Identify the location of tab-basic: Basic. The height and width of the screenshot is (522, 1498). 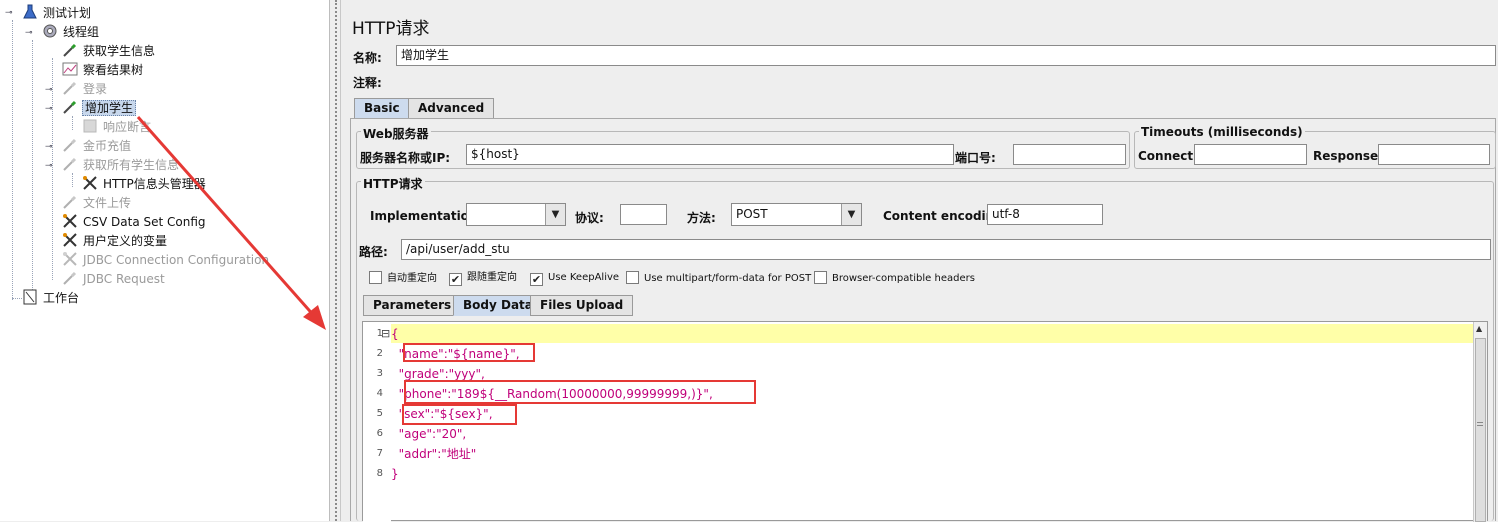
(382, 108).